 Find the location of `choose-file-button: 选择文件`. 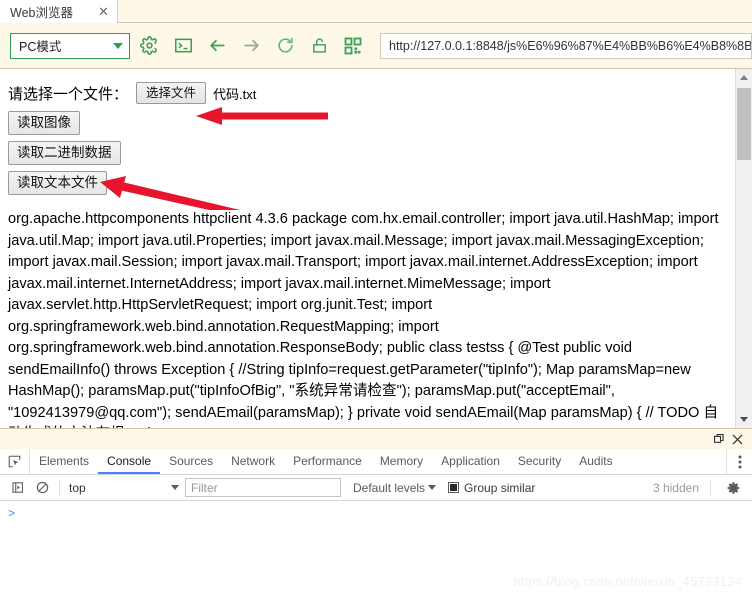

choose-file-button: 选择文件 is located at coordinates (171, 93).